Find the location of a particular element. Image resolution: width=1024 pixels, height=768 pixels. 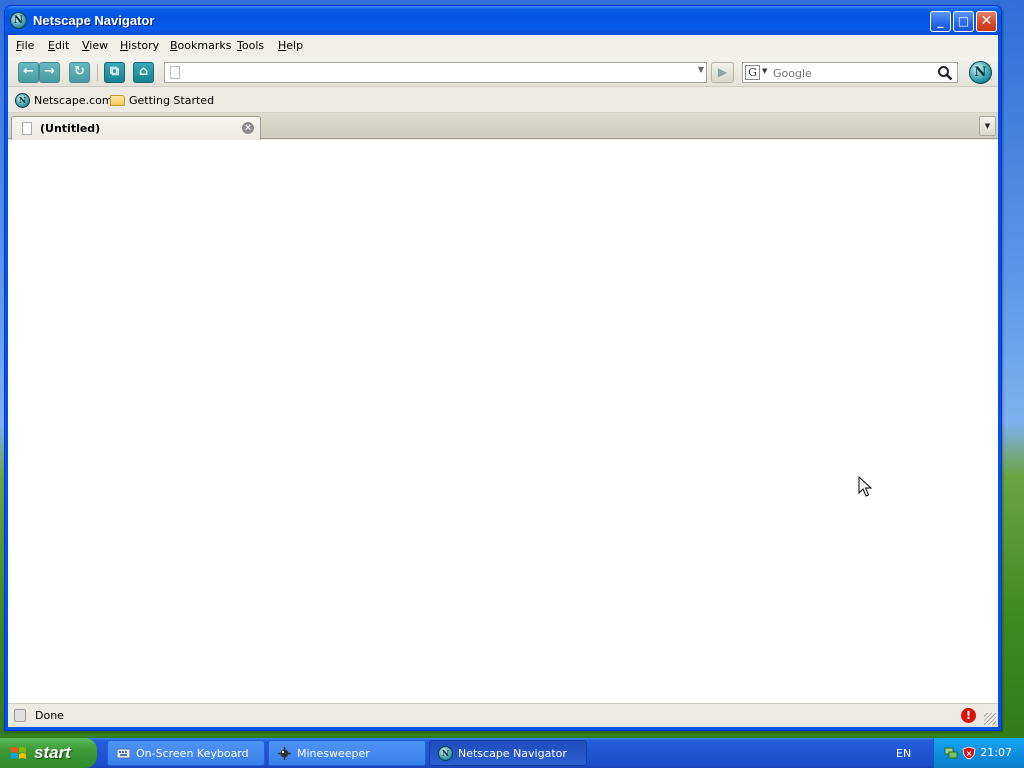

menu-help: Help is located at coordinates (290, 45).